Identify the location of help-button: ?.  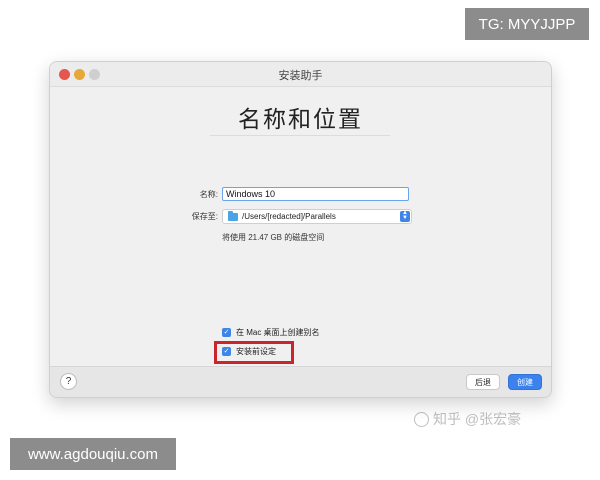
(68, 381).